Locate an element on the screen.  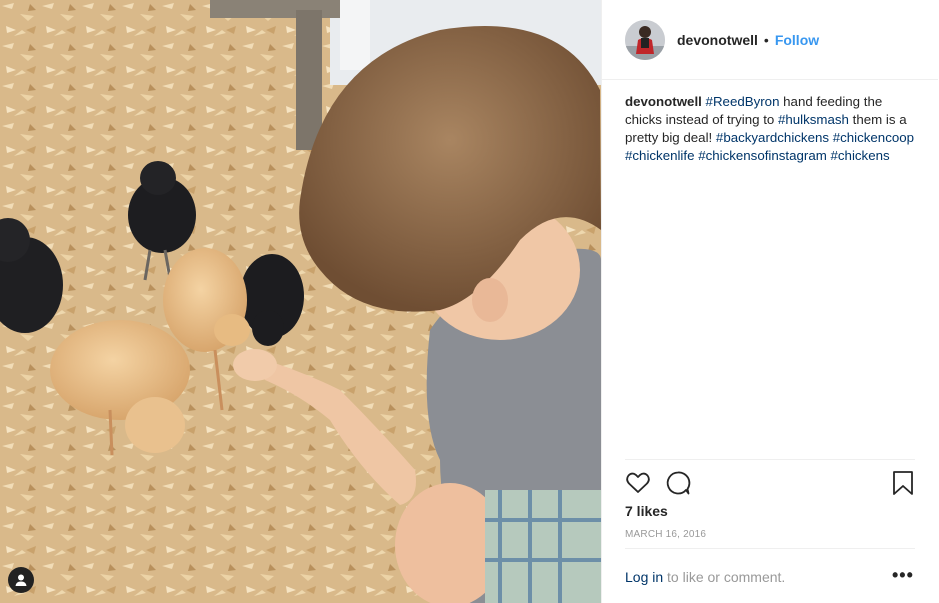
hashtag-link: #chickencoop is located at coordinates (873, 137).